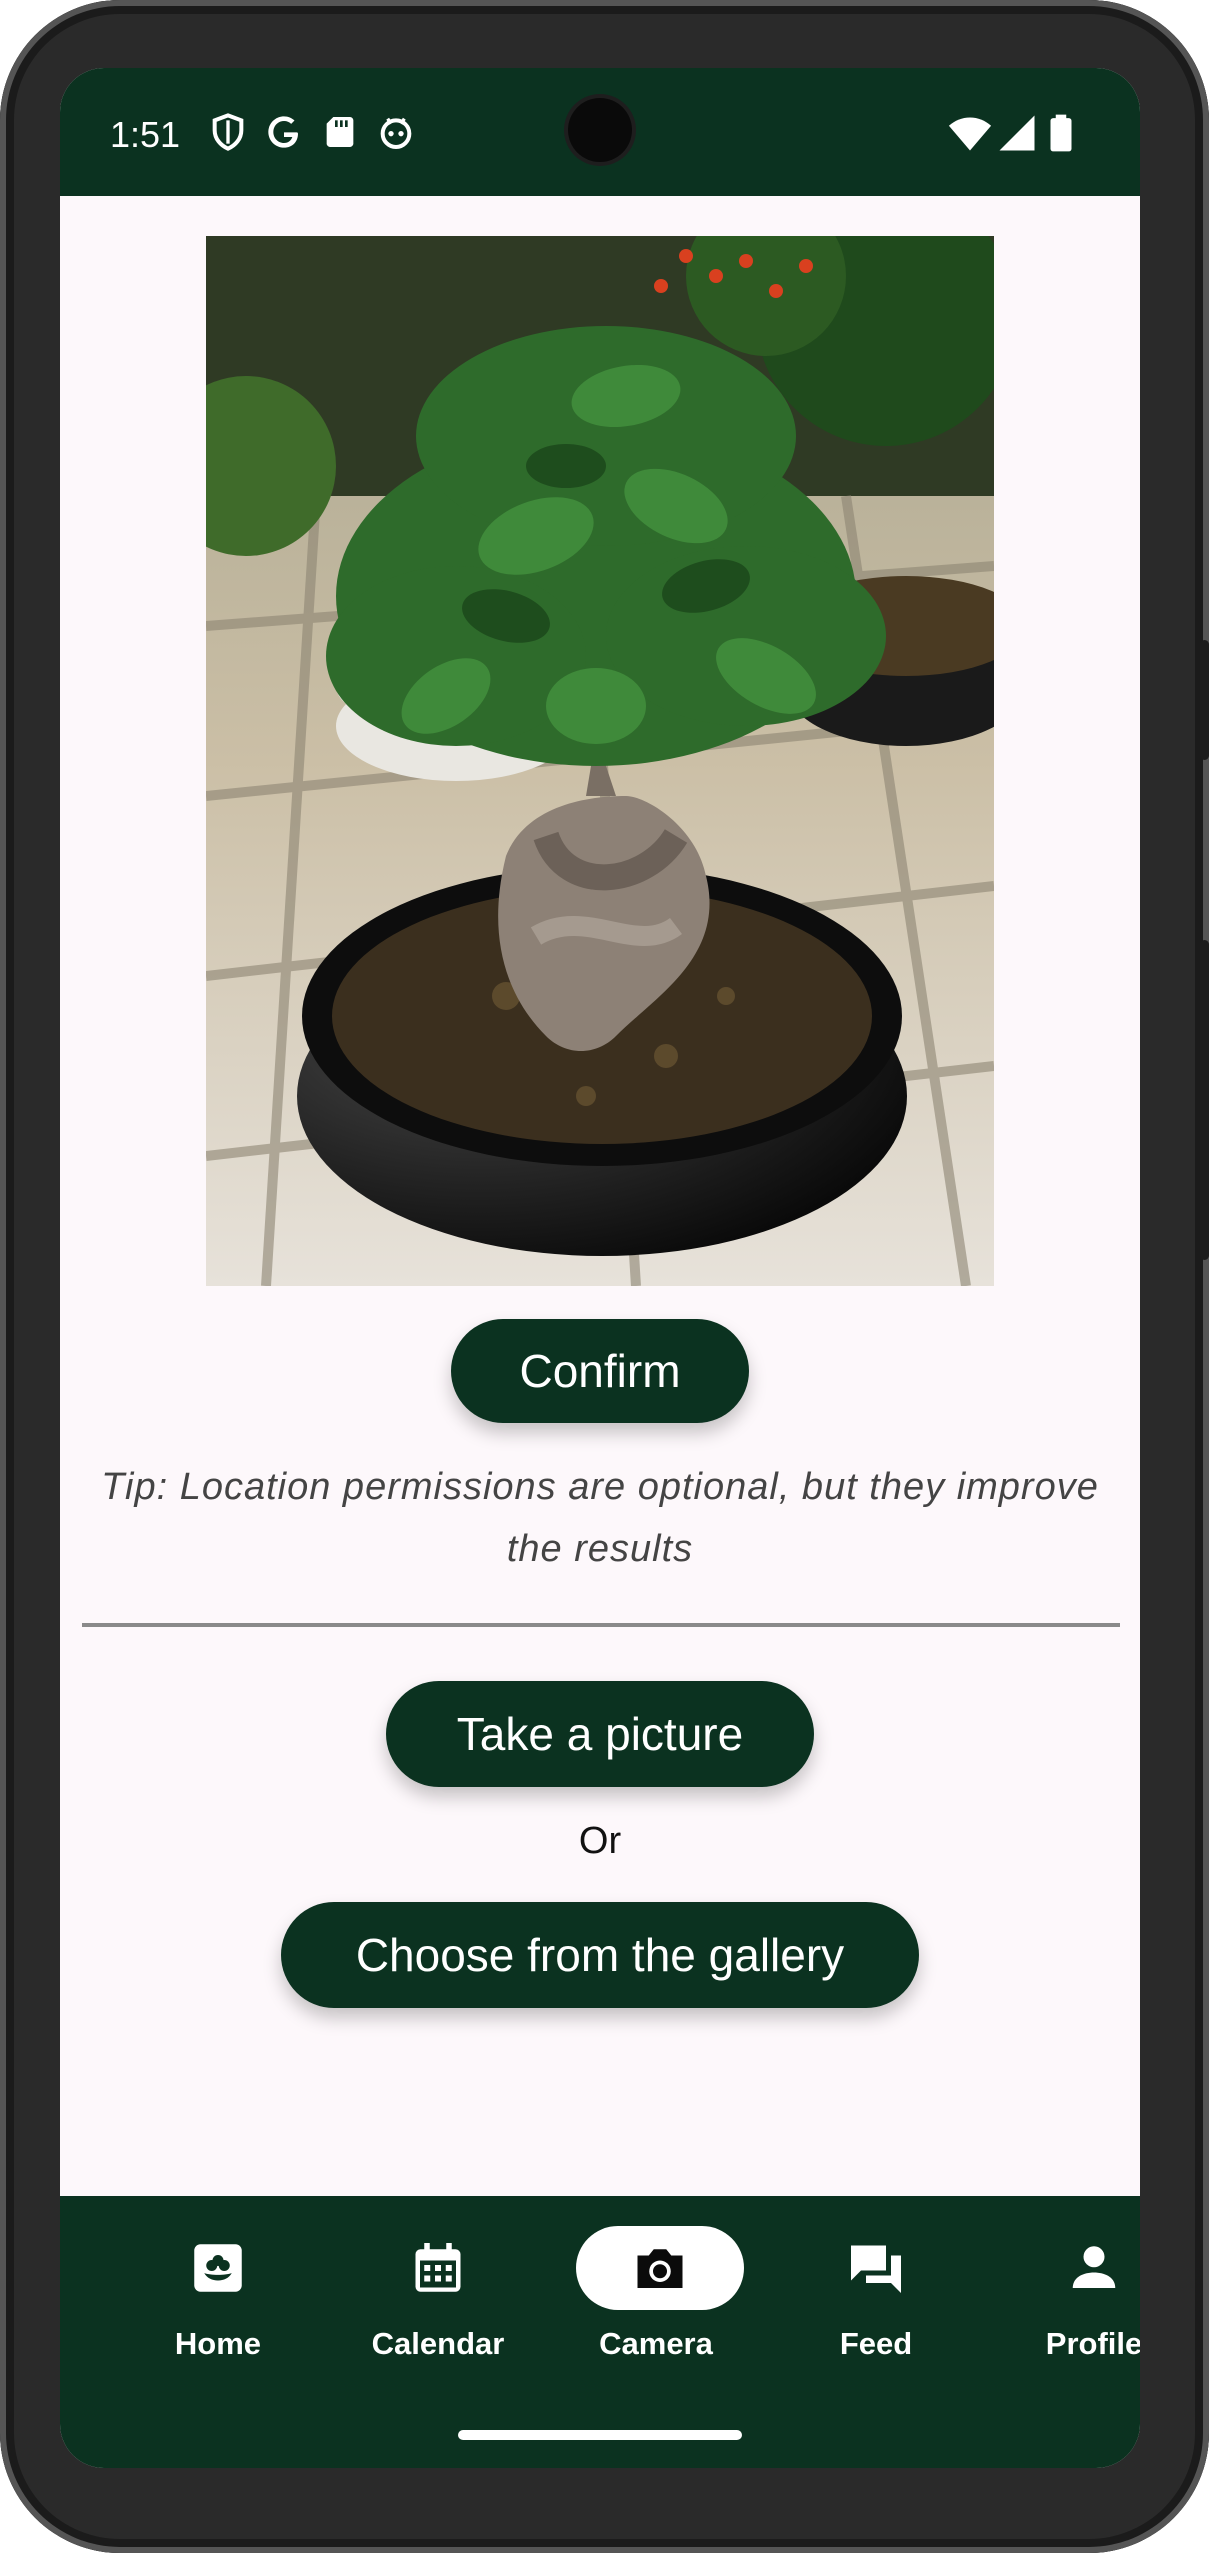  I want to click on home-plant-icon, so click(218, 2268).